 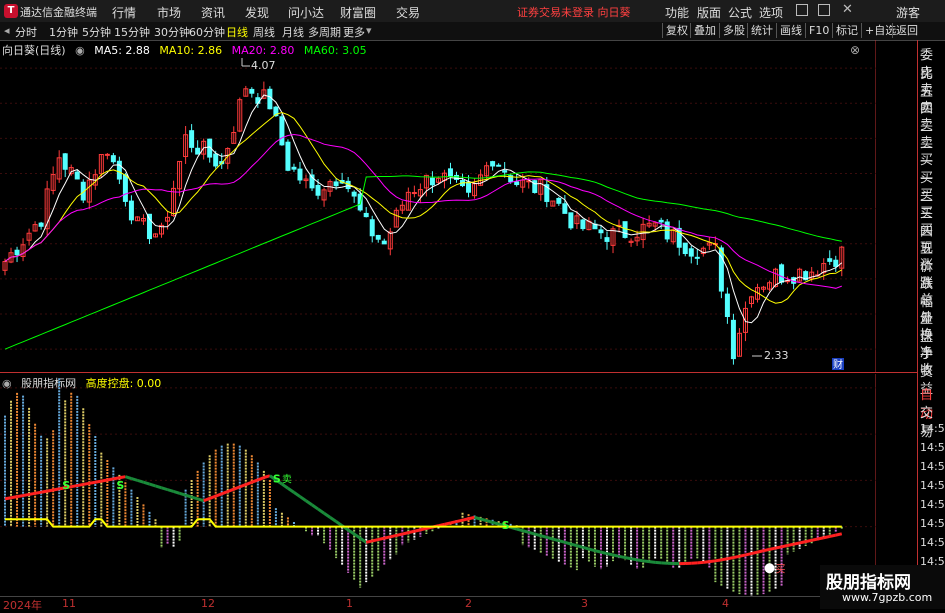 I want to click on fuquan-button: 复权, so click(x=675, y=30).